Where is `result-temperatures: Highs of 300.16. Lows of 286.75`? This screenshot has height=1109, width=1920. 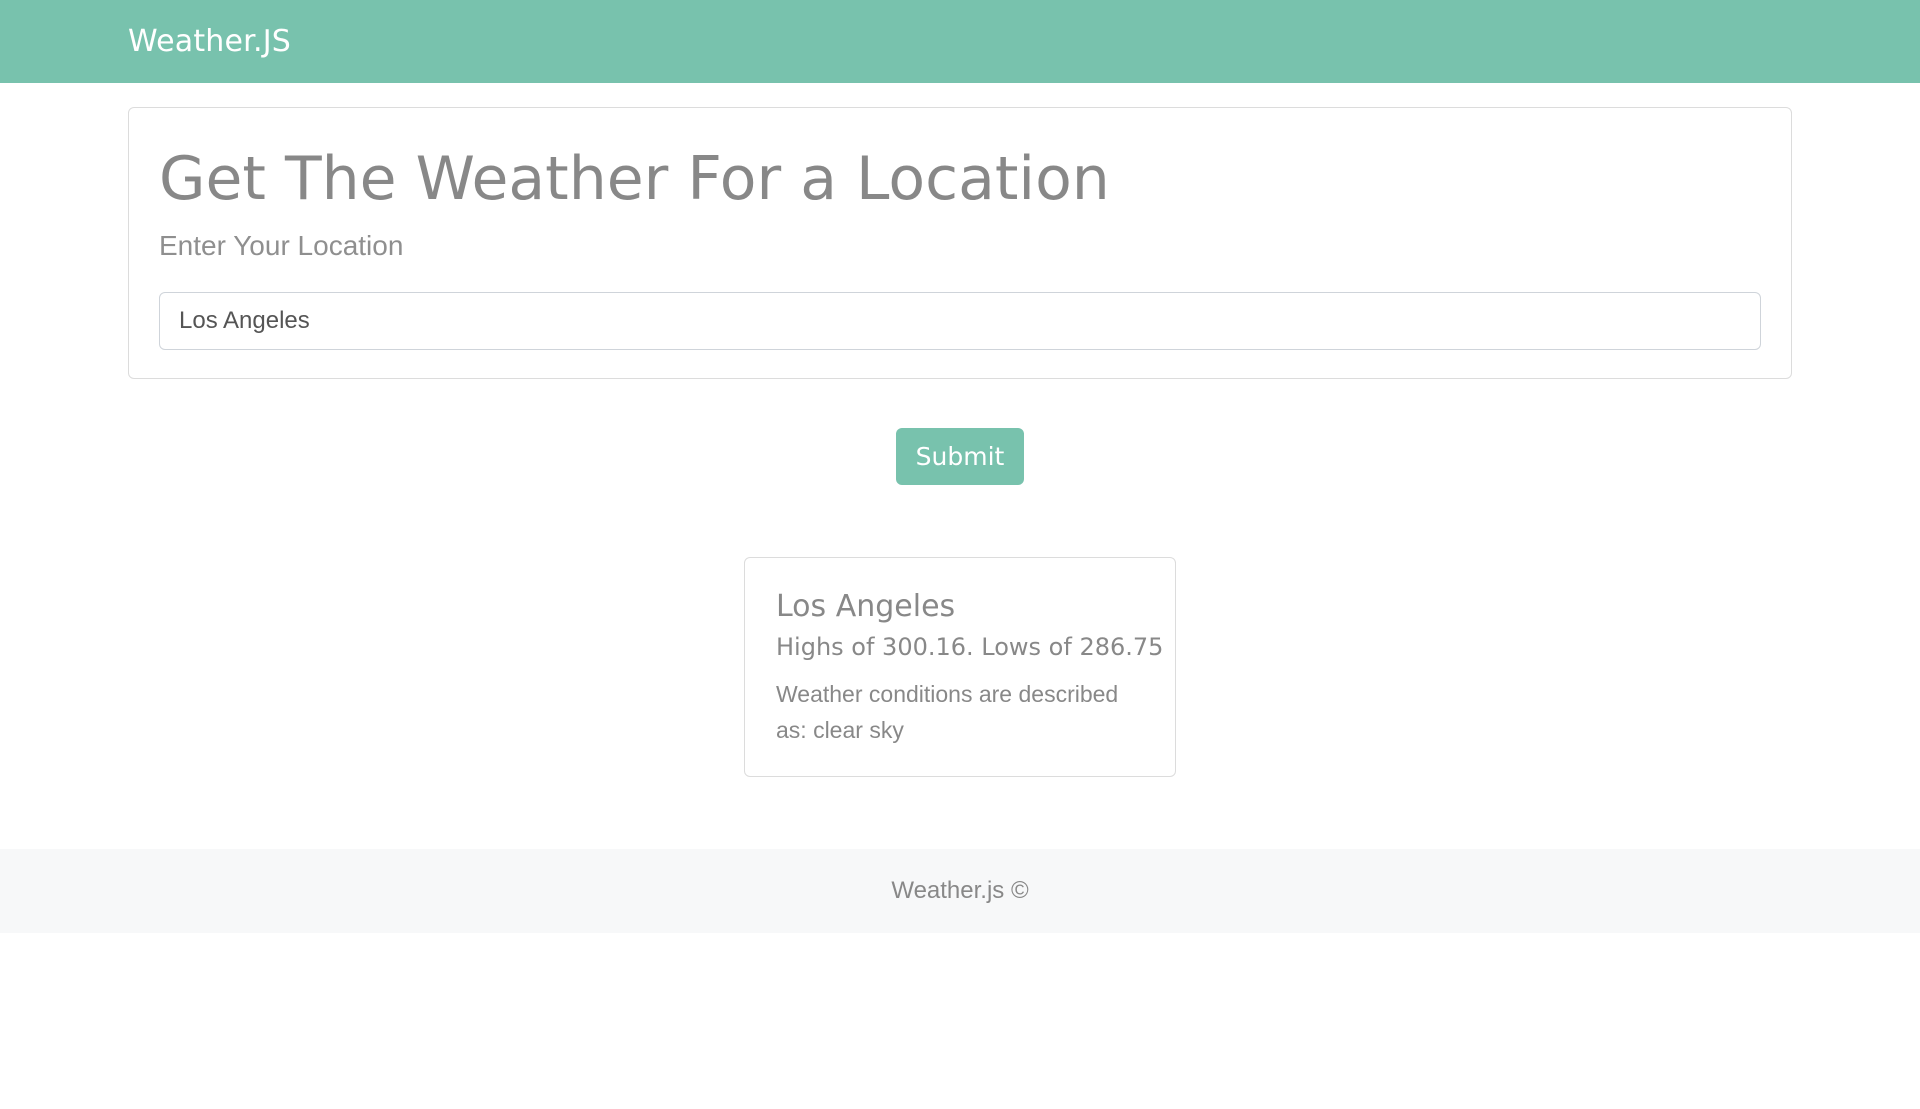 result-temperatures: Highs of 300.16. Lows of 286.75 is located at coordinates (970, 647).